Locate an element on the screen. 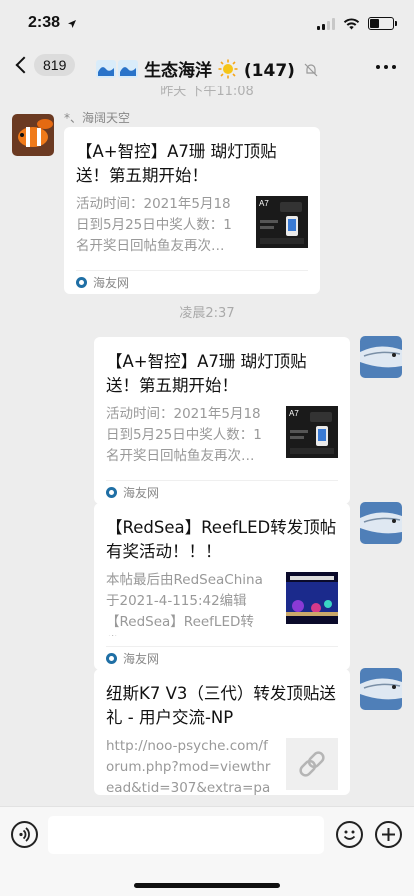  status-icons is located at coordinates (357, 23).